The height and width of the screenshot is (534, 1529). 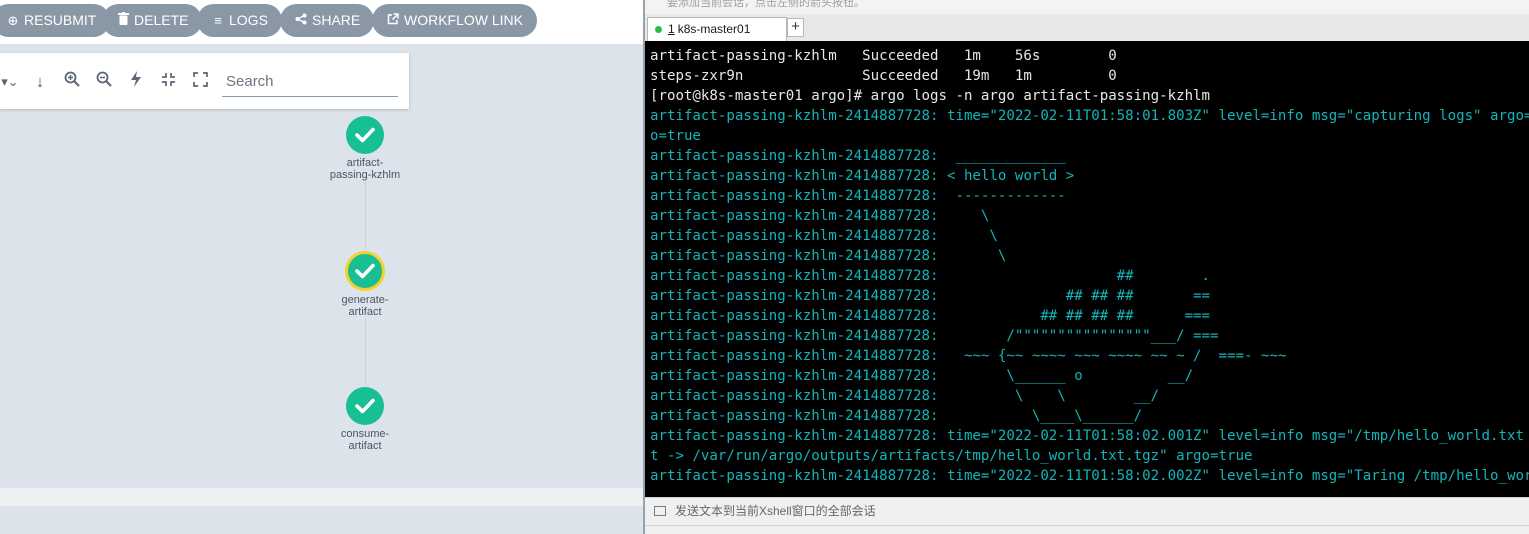 I want to click on workflow-node: consume-artifact, so click(x=365, y=419).